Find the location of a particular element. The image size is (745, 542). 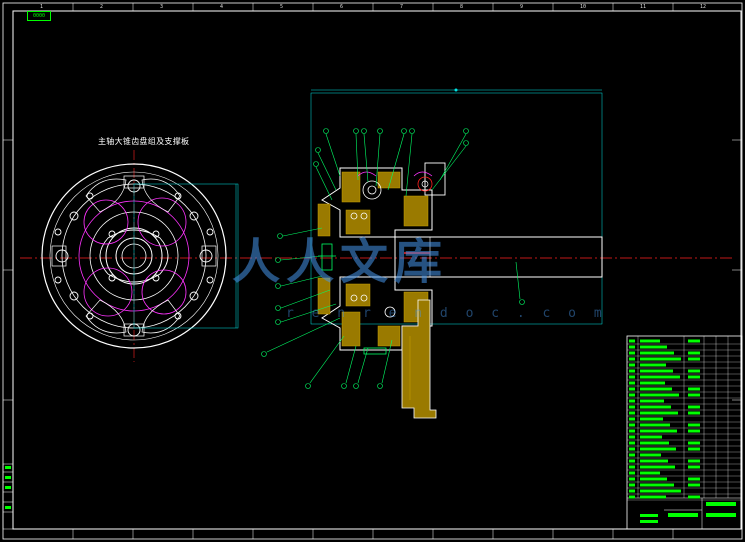

zone-number: 10 is located at coordinates (583, 7).